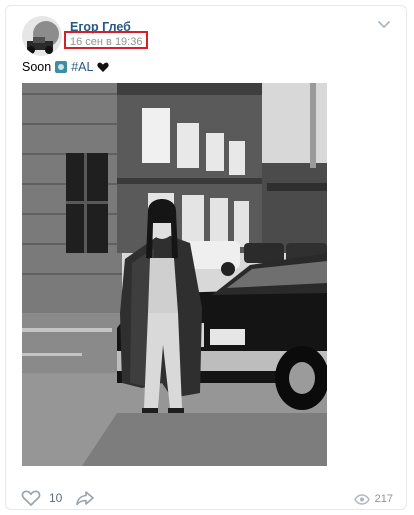  Describe the element at coordinates (106, 40) in the screenshot. I see `timestamp-highlight-box` at that location.